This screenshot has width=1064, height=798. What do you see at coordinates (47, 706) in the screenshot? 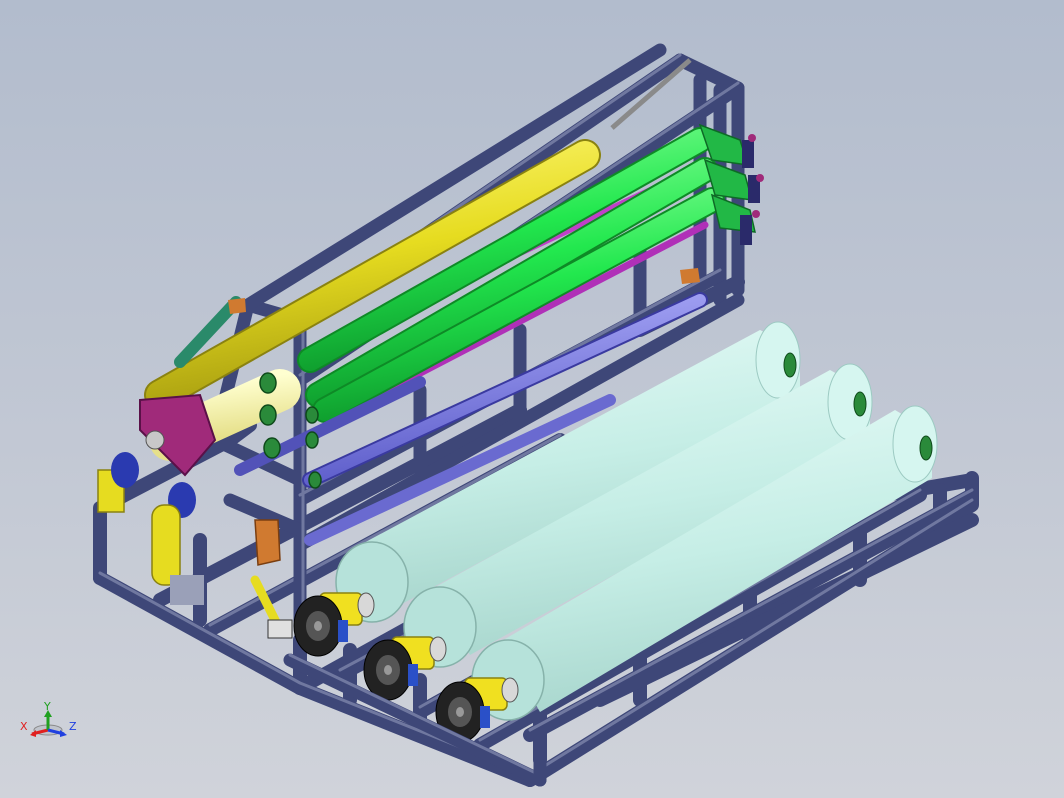
I see `y-axis-label: Y` at bounding box center [47, 706].